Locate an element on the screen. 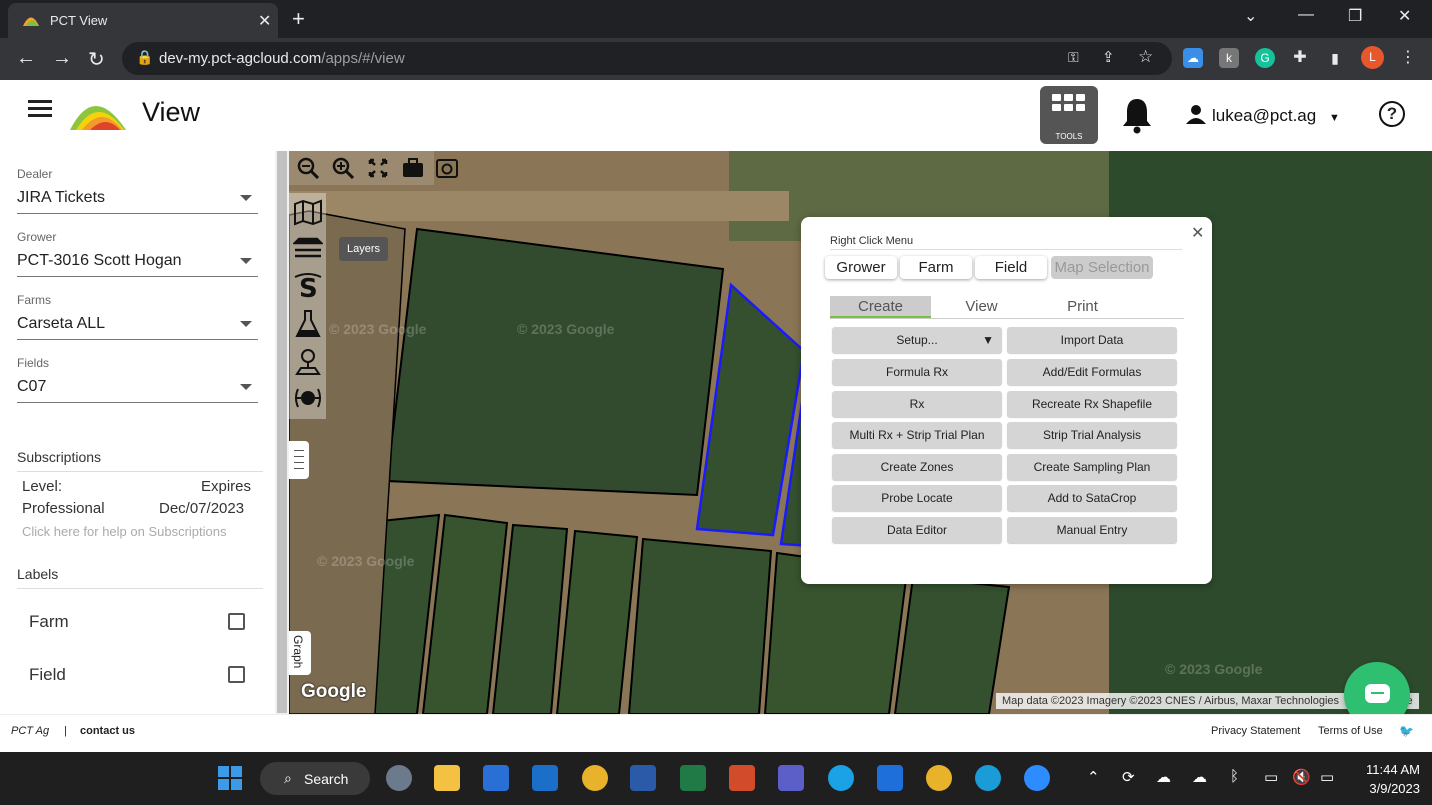 The image size is (1432, 805). zoom-in-icon is located at coordinates (343, 168).